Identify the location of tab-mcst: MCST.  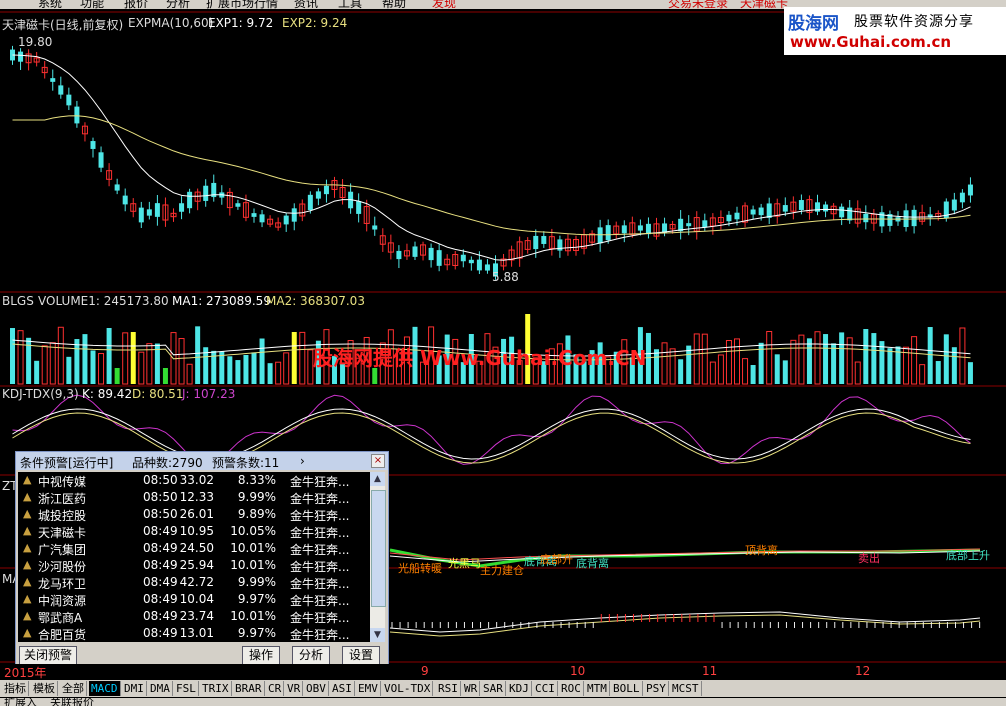
(686, 688).